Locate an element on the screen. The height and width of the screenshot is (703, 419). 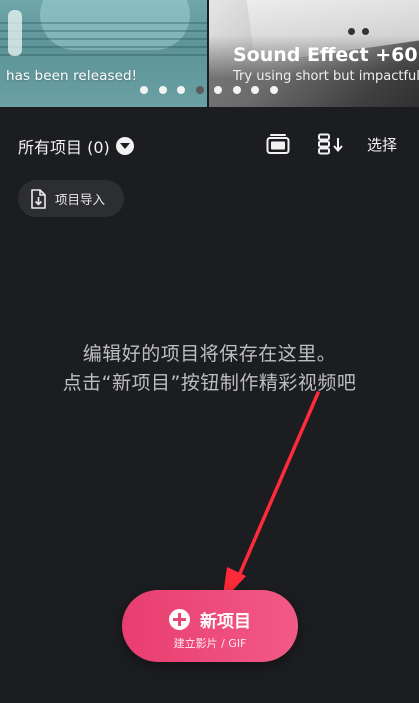
import-file-icon is located at coordinates (38, 198).